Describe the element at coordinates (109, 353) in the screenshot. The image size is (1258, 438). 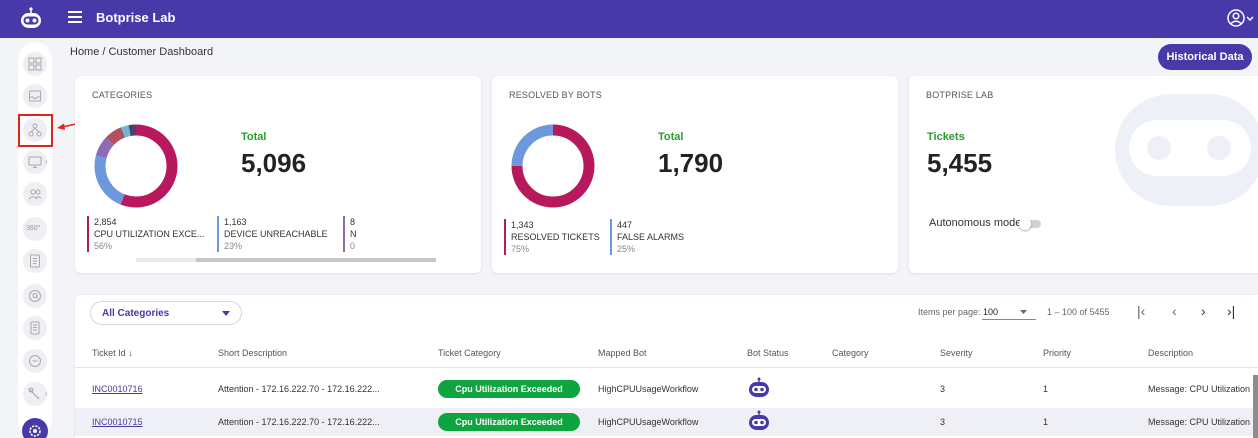
I see `column-header-label: Ticket Id` at that location.